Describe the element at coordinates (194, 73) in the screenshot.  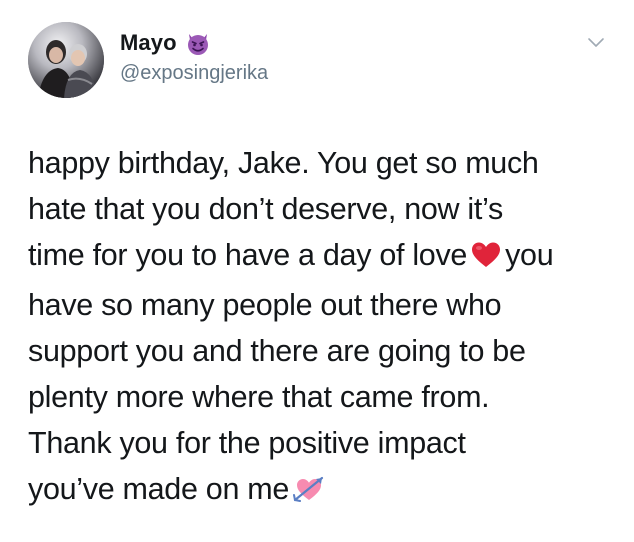
I see `author-handle: @exposingjerika` at that location.